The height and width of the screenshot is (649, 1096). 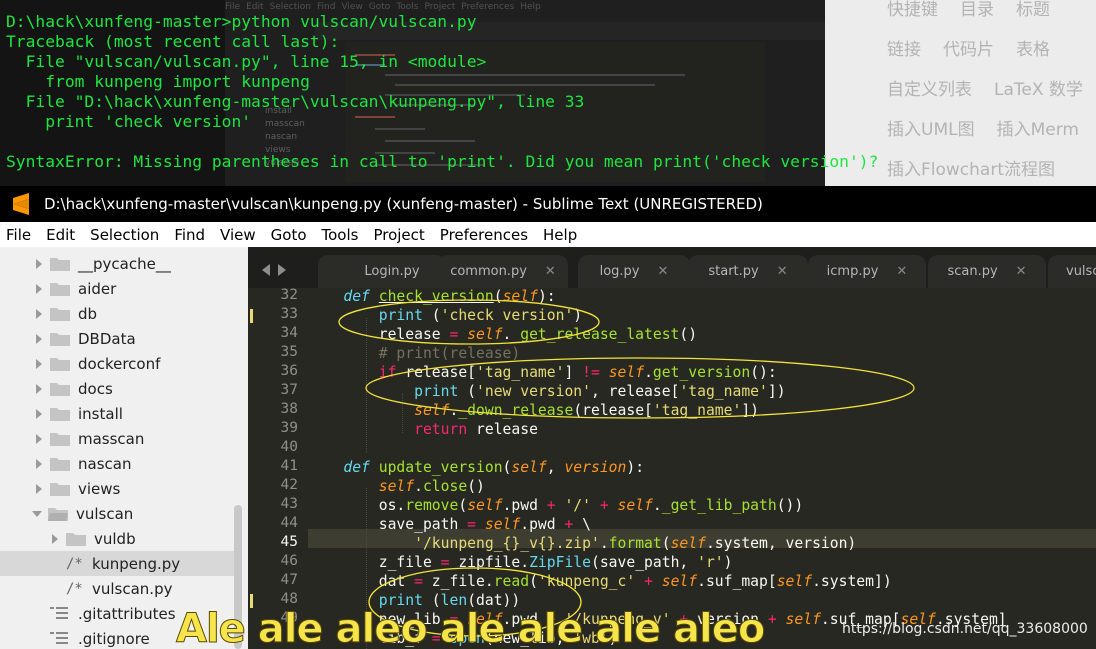 I want to click on watermark-url: https://blog.csdn.net/qq_33608000, so click(x=965, y=629).